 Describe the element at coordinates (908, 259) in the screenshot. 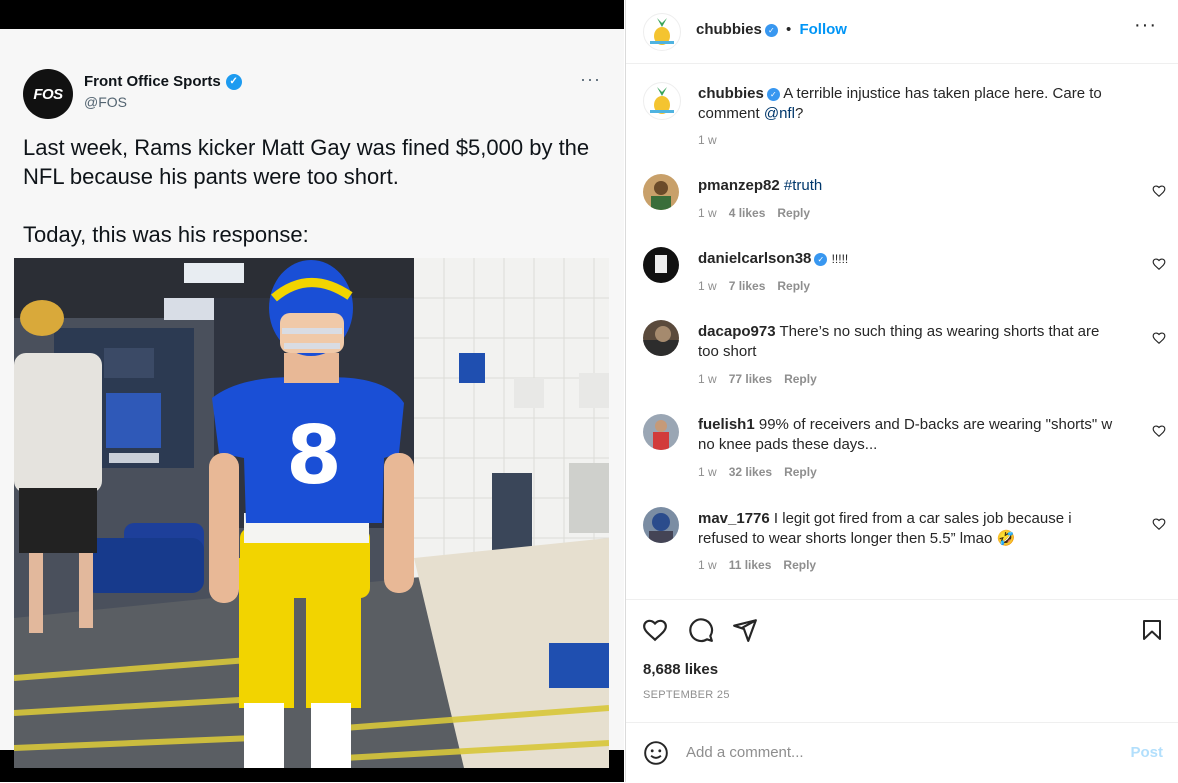

I see `comment-text: danielcarlson38 ✓ !!!!!` at that location.